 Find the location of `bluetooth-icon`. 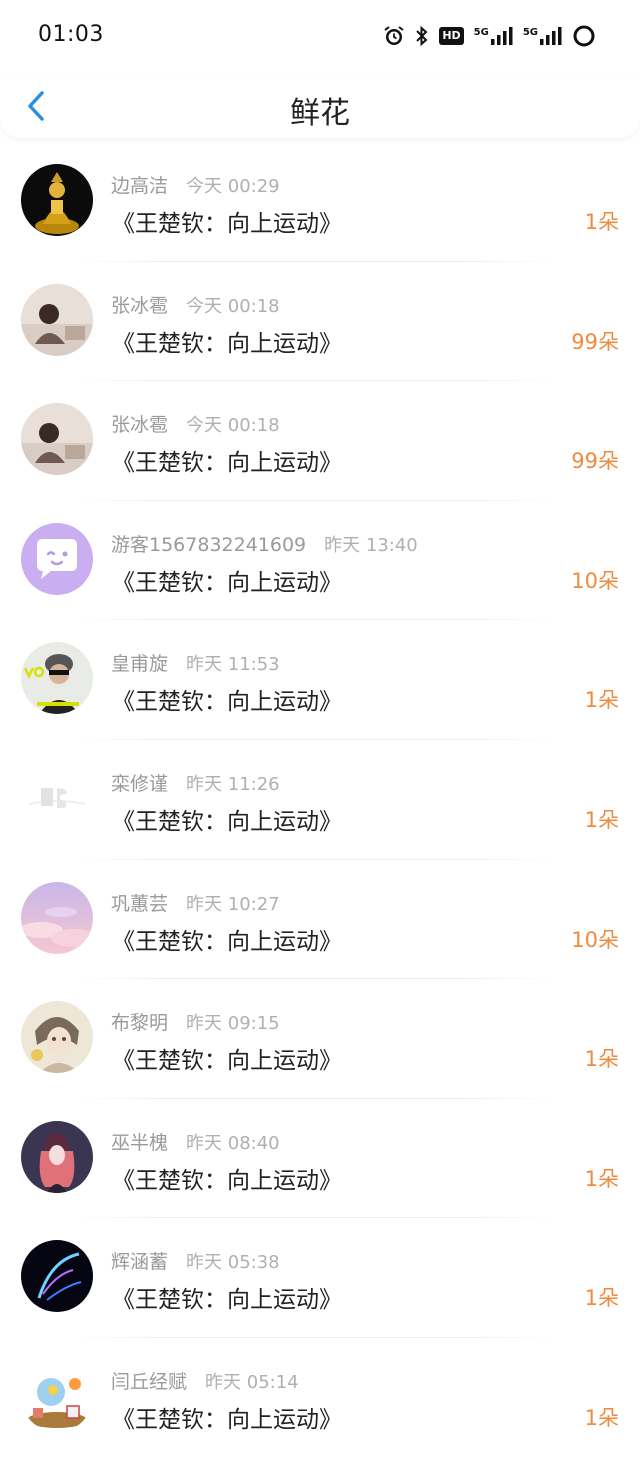

bluetooth-icon is located at coordinates (422, 36).